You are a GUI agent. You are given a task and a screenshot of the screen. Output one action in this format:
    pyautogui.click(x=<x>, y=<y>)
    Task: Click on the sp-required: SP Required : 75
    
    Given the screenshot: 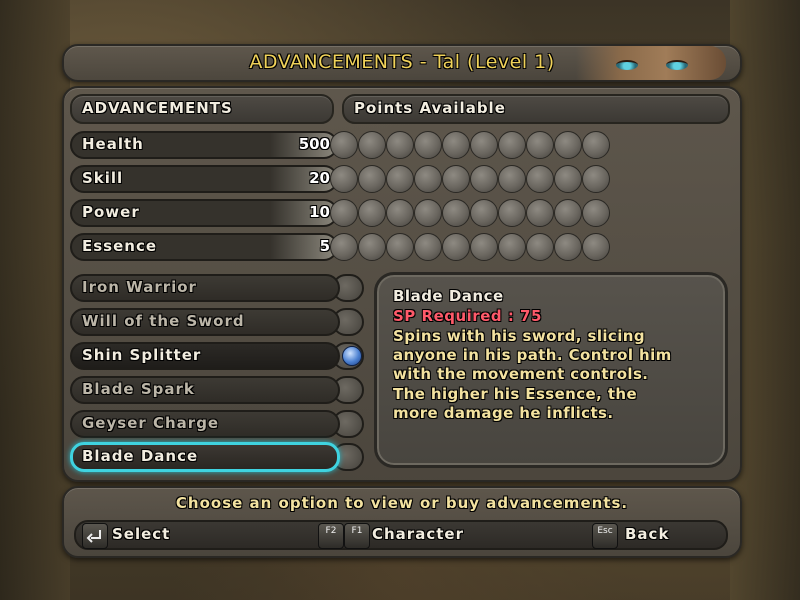 What is the action you would take?
    pyautogui.click(x=467, y=316)
    